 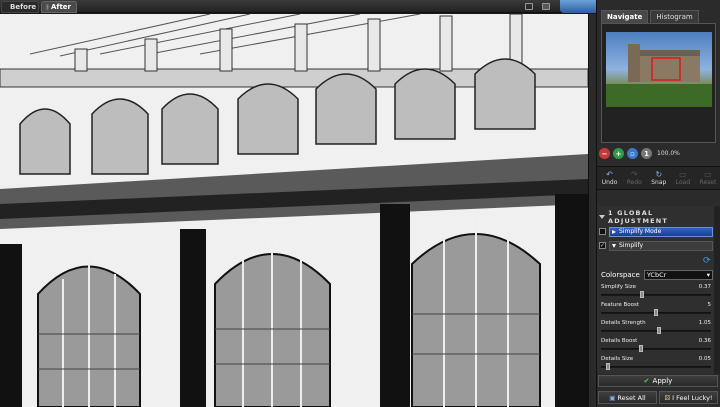 I want to click on reset-button: ▭ Reset, so click(x=708, y=178).